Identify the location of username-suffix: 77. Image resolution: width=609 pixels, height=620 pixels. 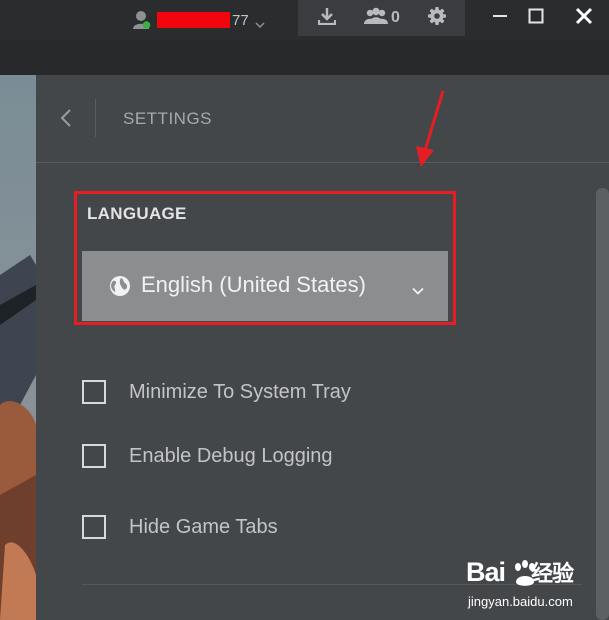
(240, 20).